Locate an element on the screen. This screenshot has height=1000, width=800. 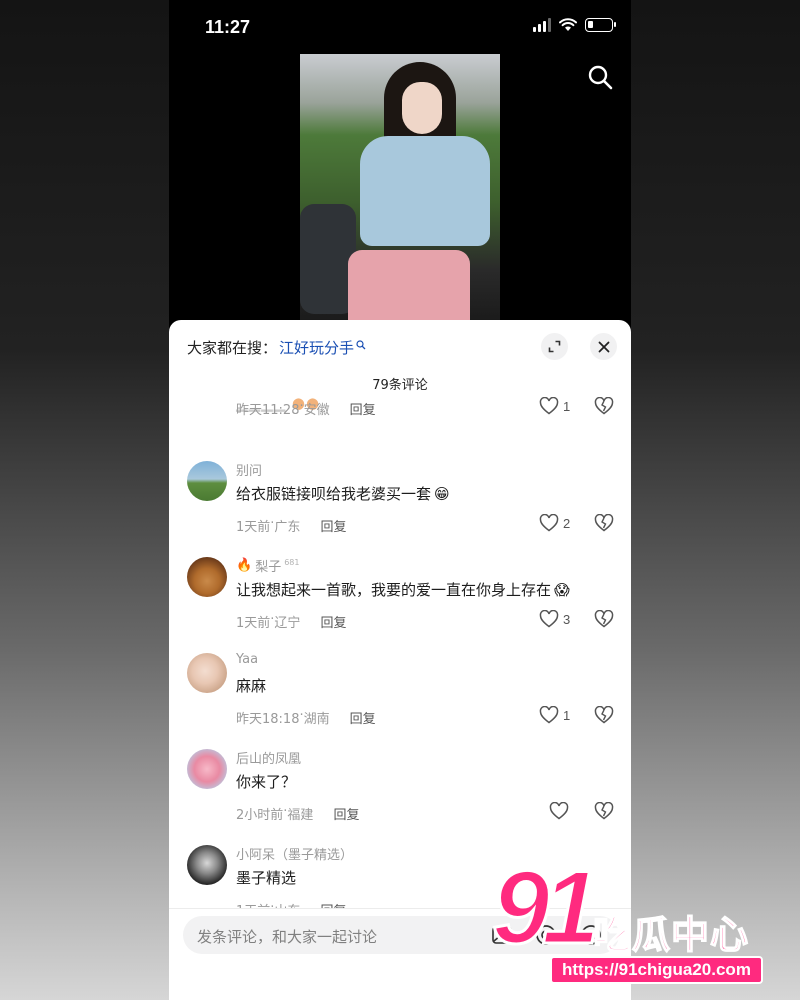
like-button is located at coordinates (559, 811).